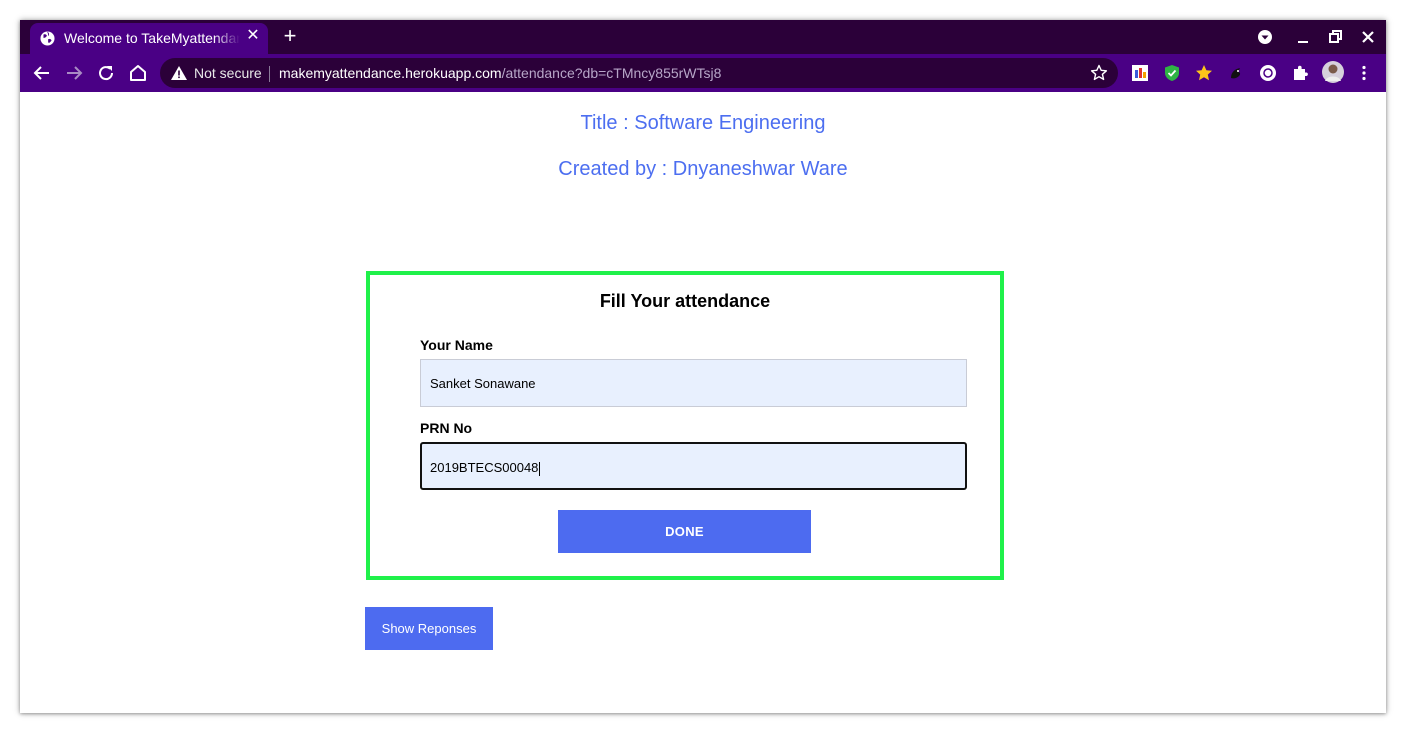  I want to click on ext-shield-check-icon, so click(1172, 73).